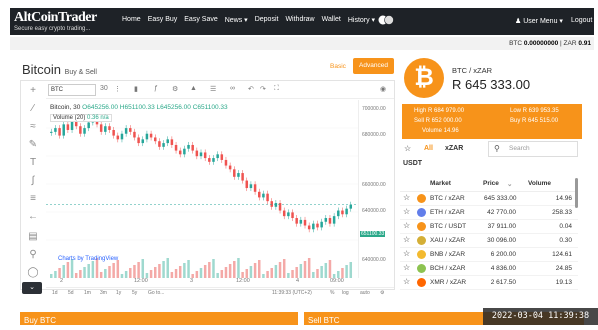 The image size is (598, 330). I want to click on market-row: ☆ XAU / xZAR 30 096.00 0.30, so click(489, 241).